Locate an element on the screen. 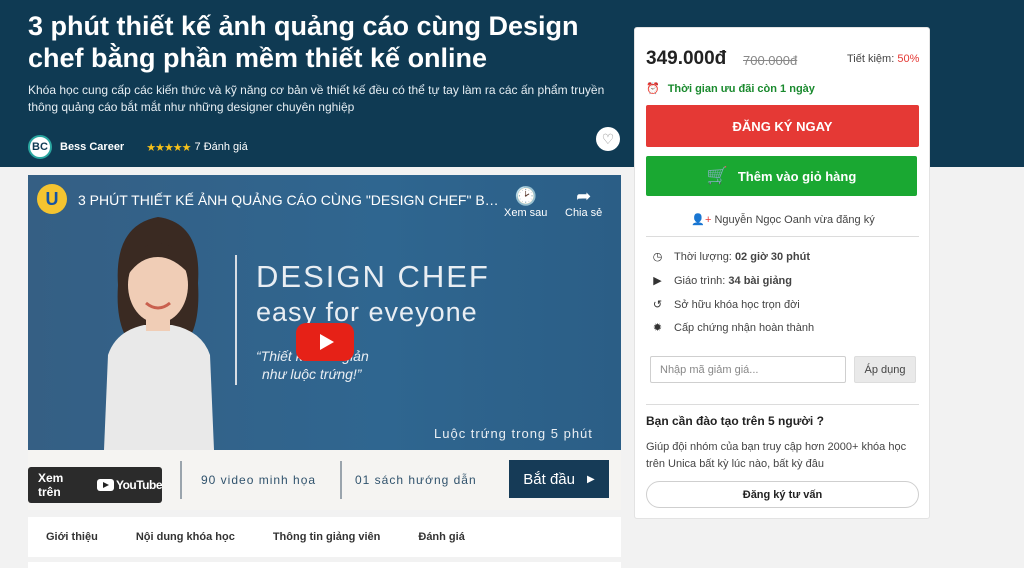 The width and height of the screenshot is (1024, 568). tab-instructor: Thông tin giảng viên is located at coordinates (327, 537).